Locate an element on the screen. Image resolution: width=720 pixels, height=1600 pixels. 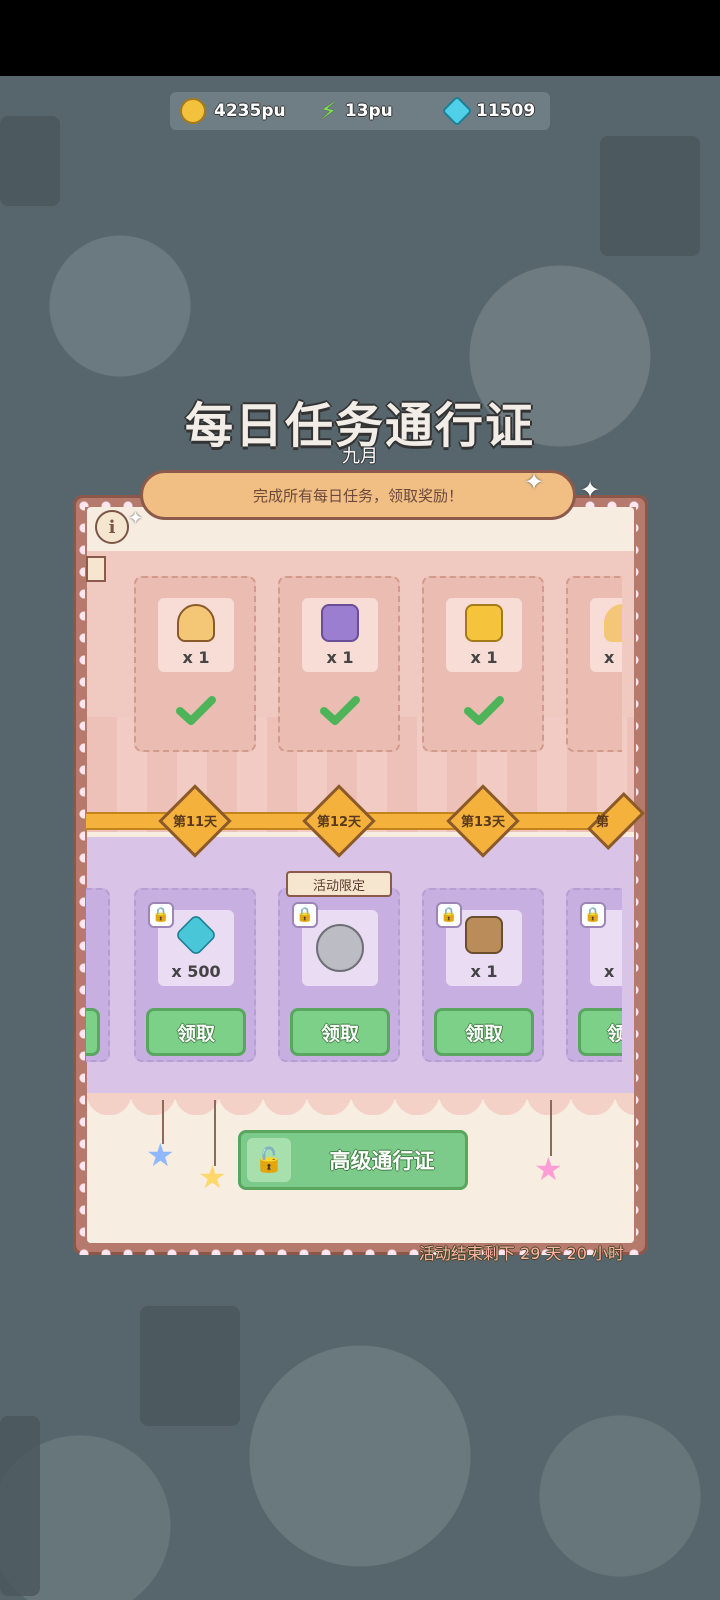
energy-value: 13pu is located at coordinates (368, 111).